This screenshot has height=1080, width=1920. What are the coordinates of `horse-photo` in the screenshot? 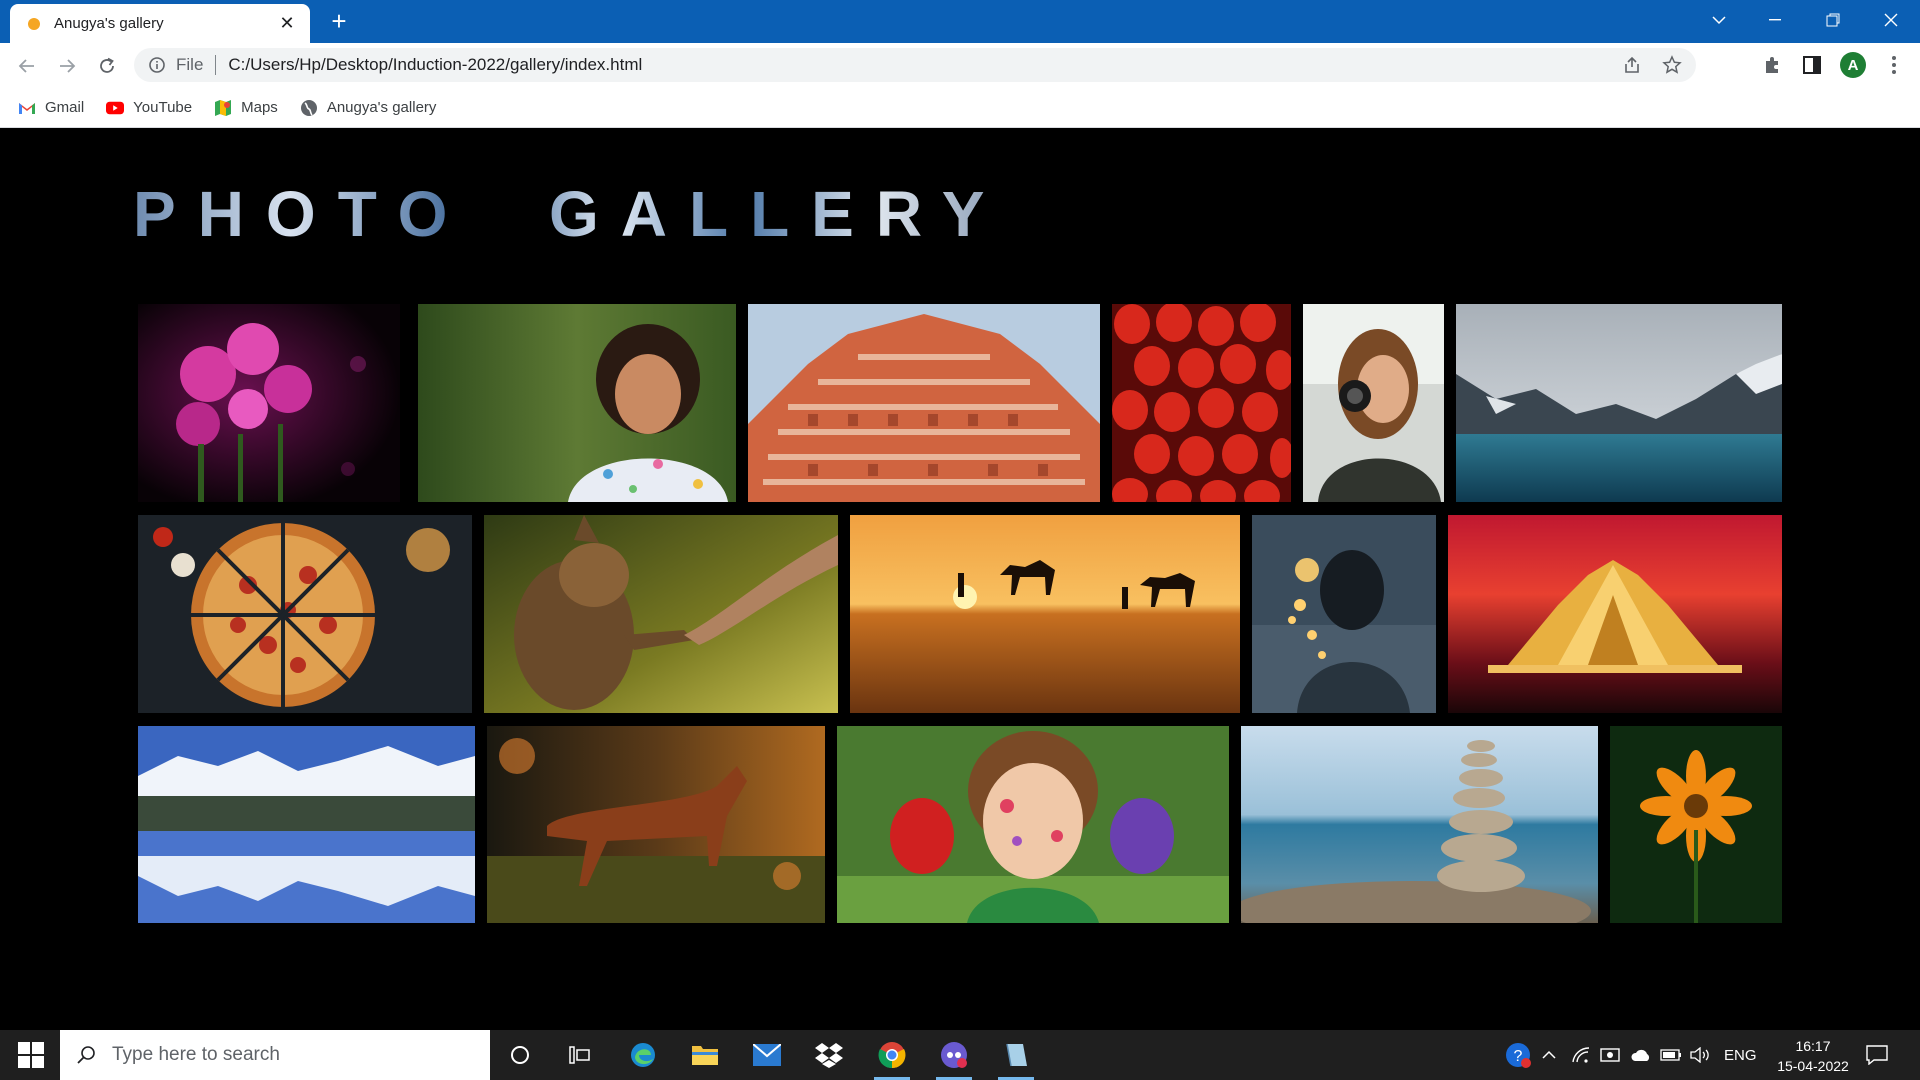 It's located at (656, 824).